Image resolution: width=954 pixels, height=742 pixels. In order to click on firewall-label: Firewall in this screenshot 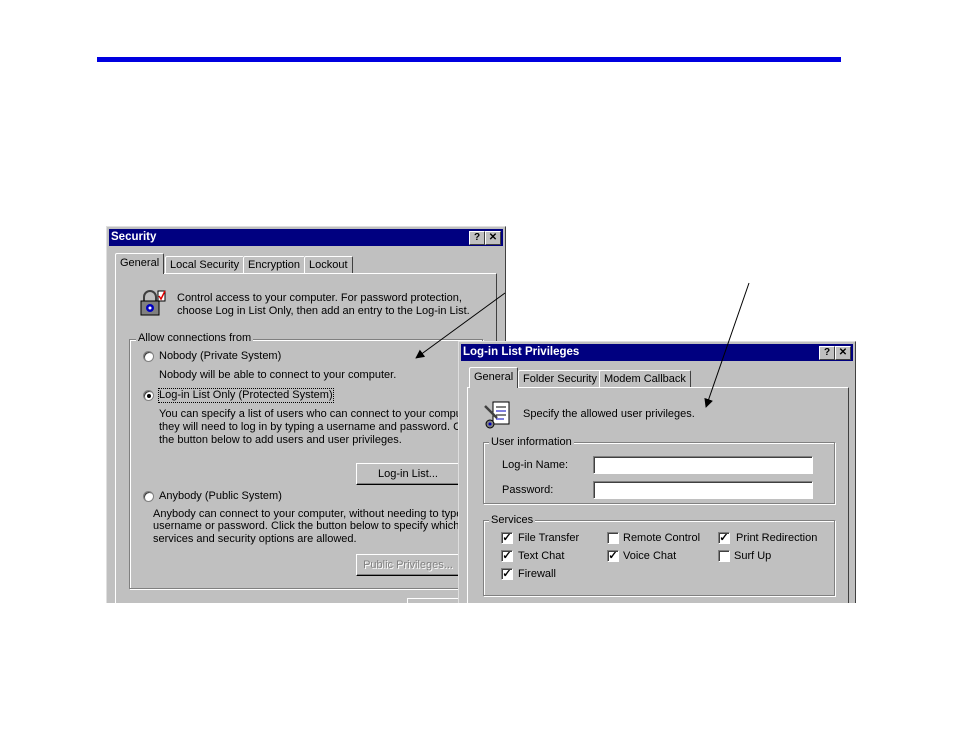, I will do `click(537, 574)`.